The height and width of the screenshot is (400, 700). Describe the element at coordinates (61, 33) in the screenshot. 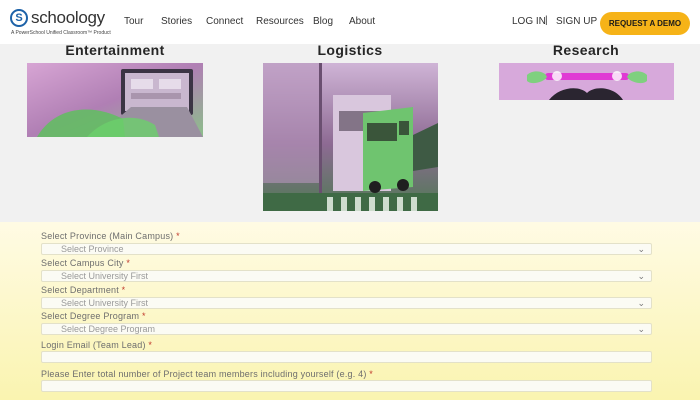

I see `logo-tagline: A PowerSchool Unified Classroom™ Product` at that location.